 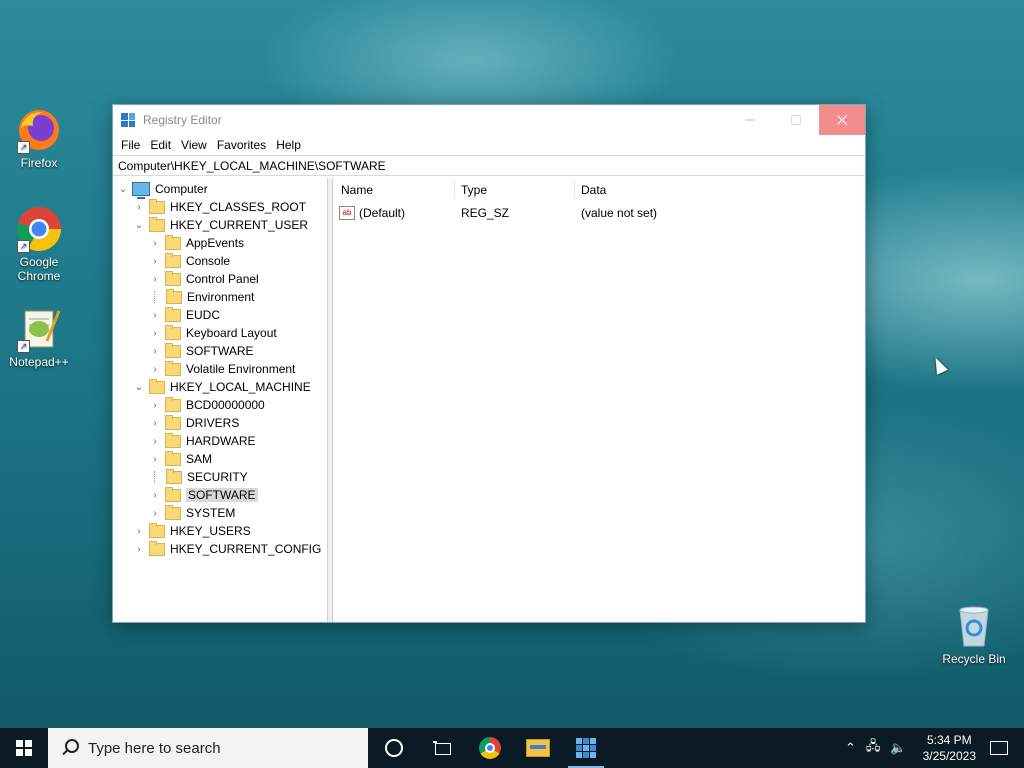 I want to click on task-view-button, so click(x=442, y=748).